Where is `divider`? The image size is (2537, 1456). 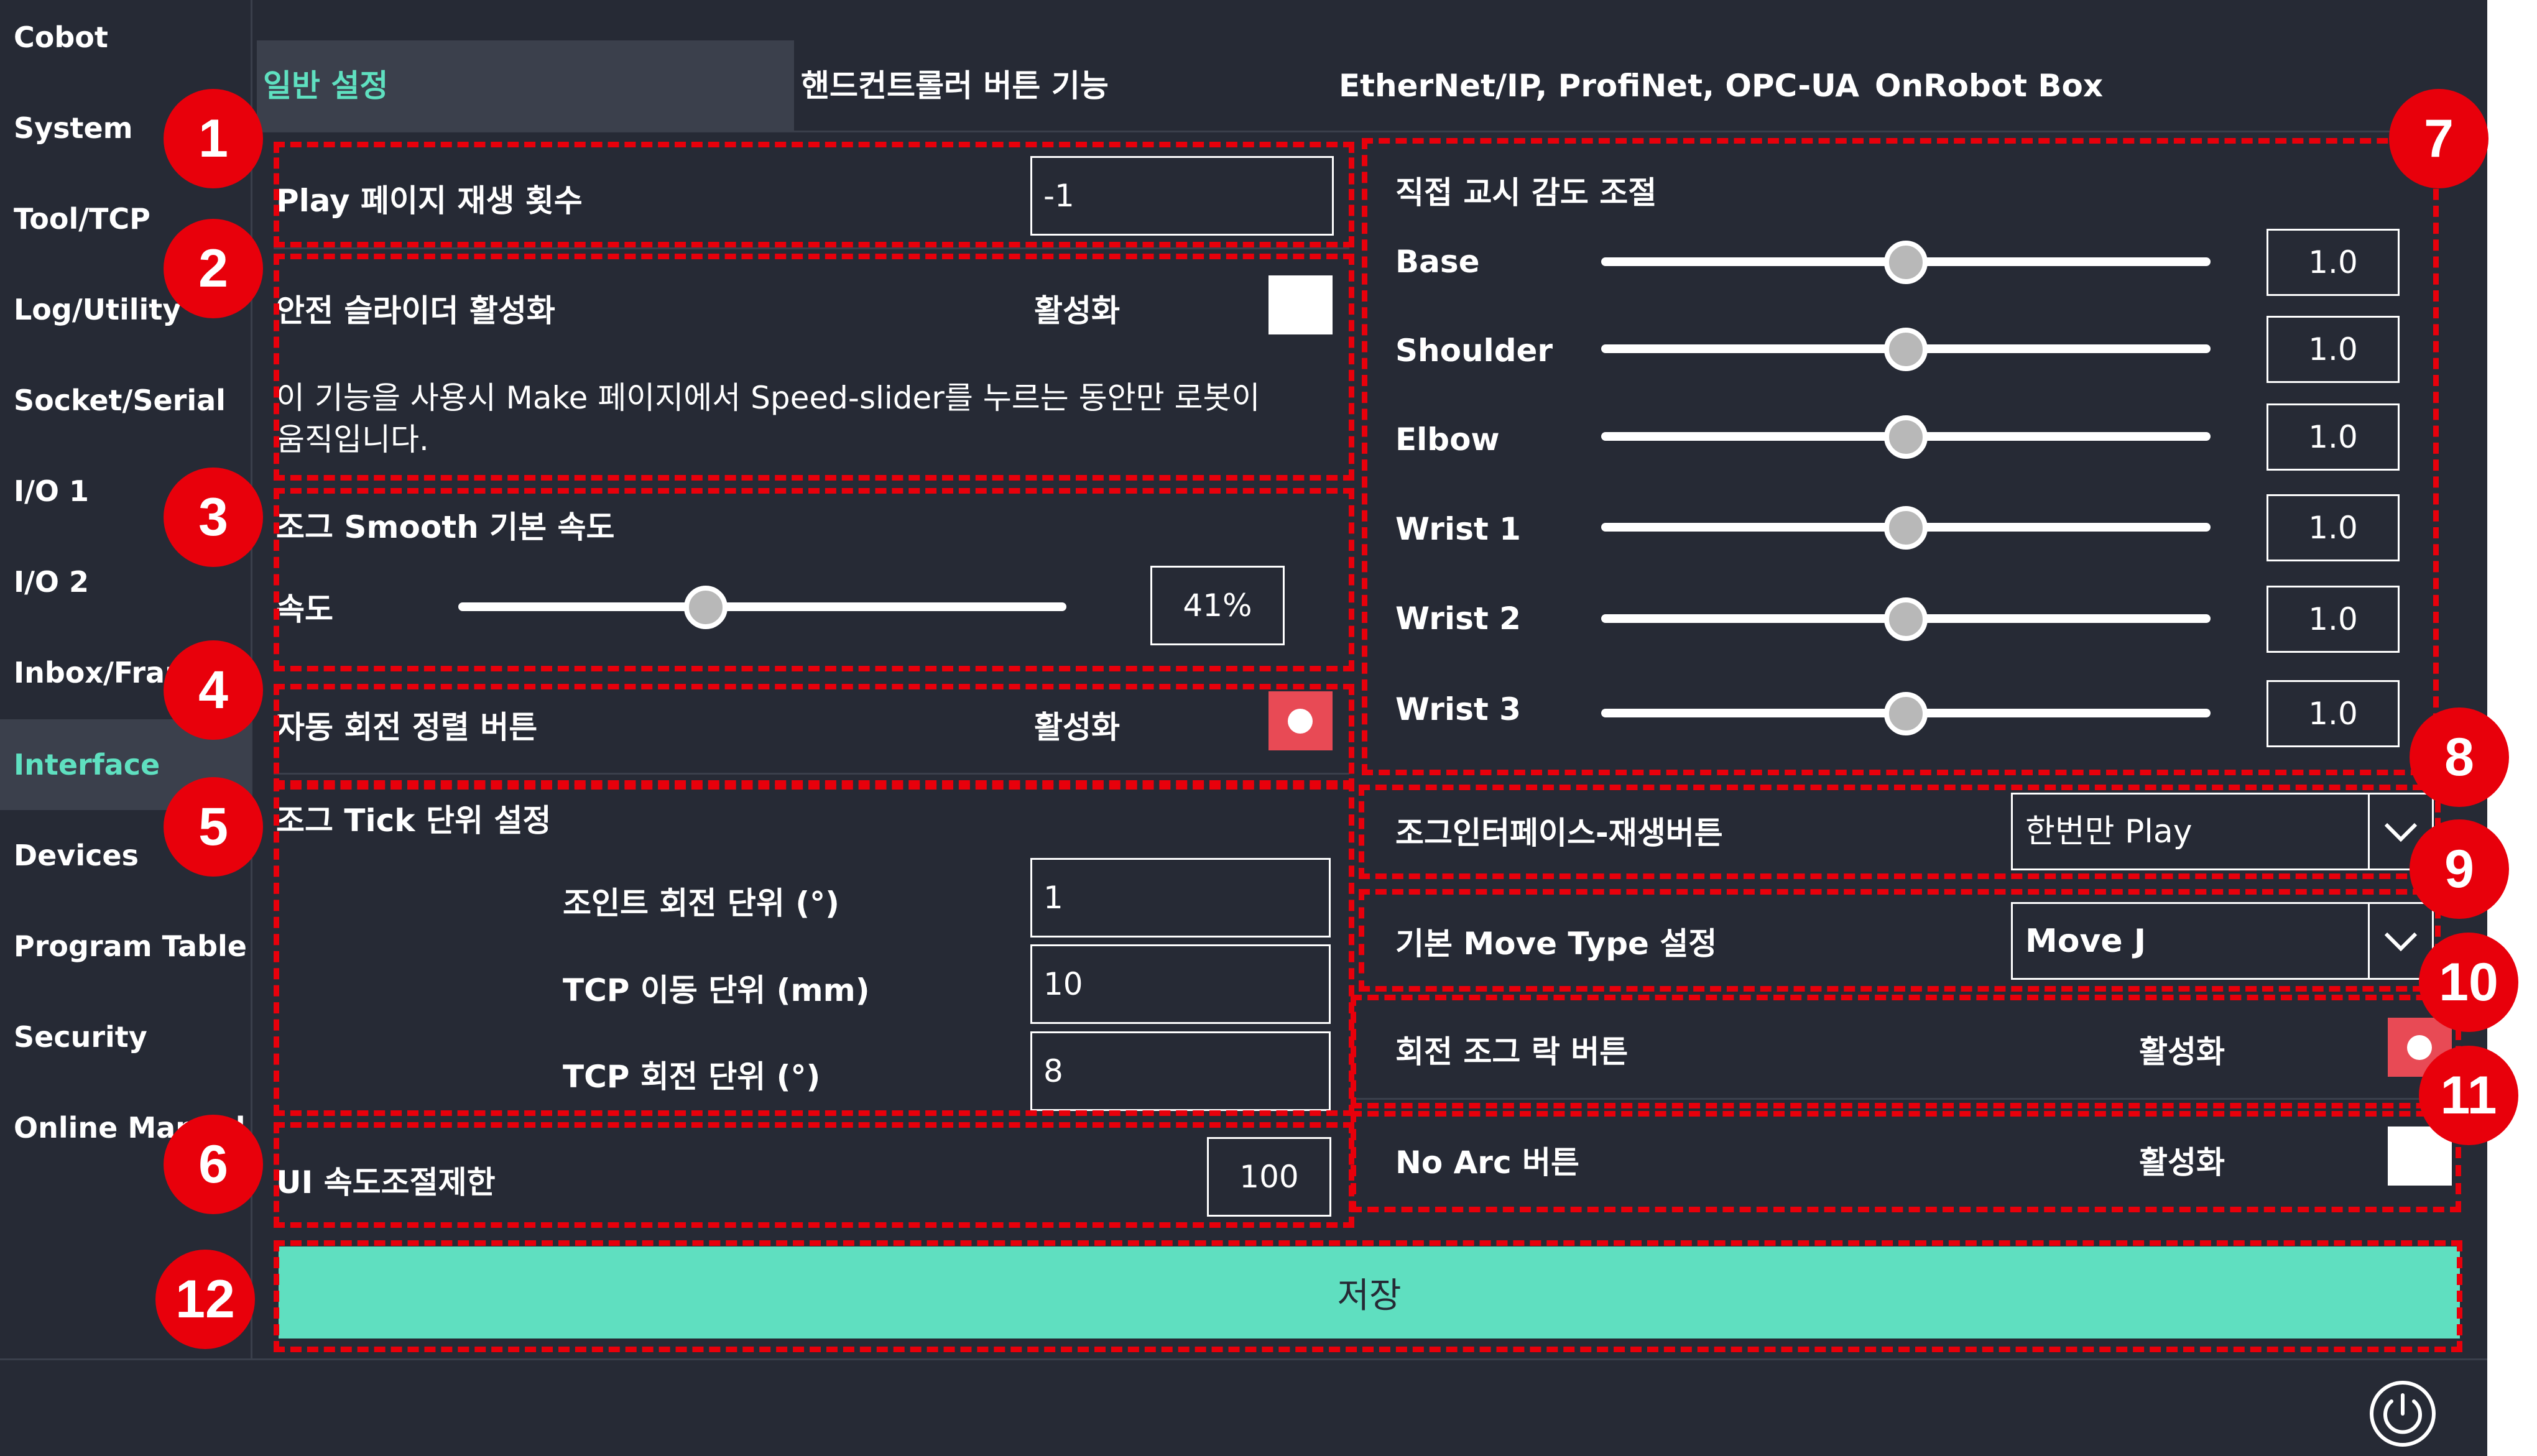
divider is located at coordinates (812, 248).